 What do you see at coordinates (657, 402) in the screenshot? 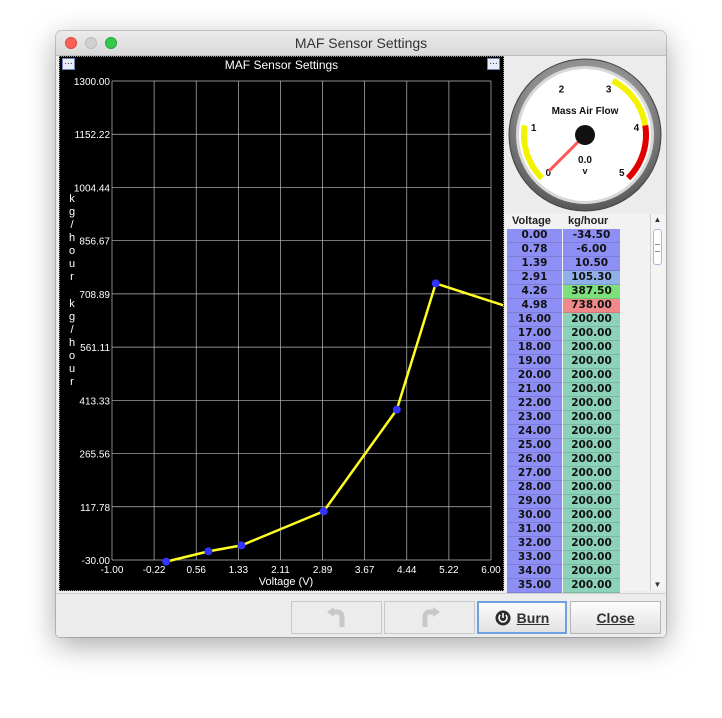
I see `table-scrollbar: ▲ ▼` at bounding box center [657, 402].